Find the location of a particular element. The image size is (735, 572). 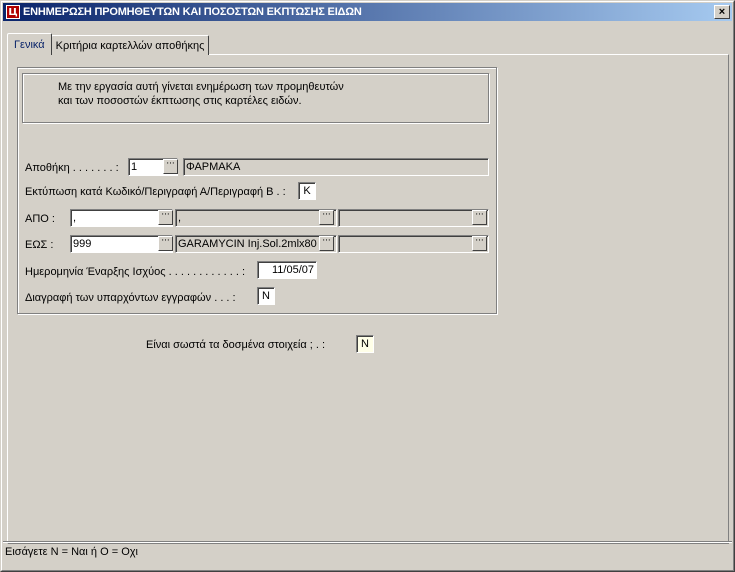

print-by-field: K is located at coordinates (307, 191).